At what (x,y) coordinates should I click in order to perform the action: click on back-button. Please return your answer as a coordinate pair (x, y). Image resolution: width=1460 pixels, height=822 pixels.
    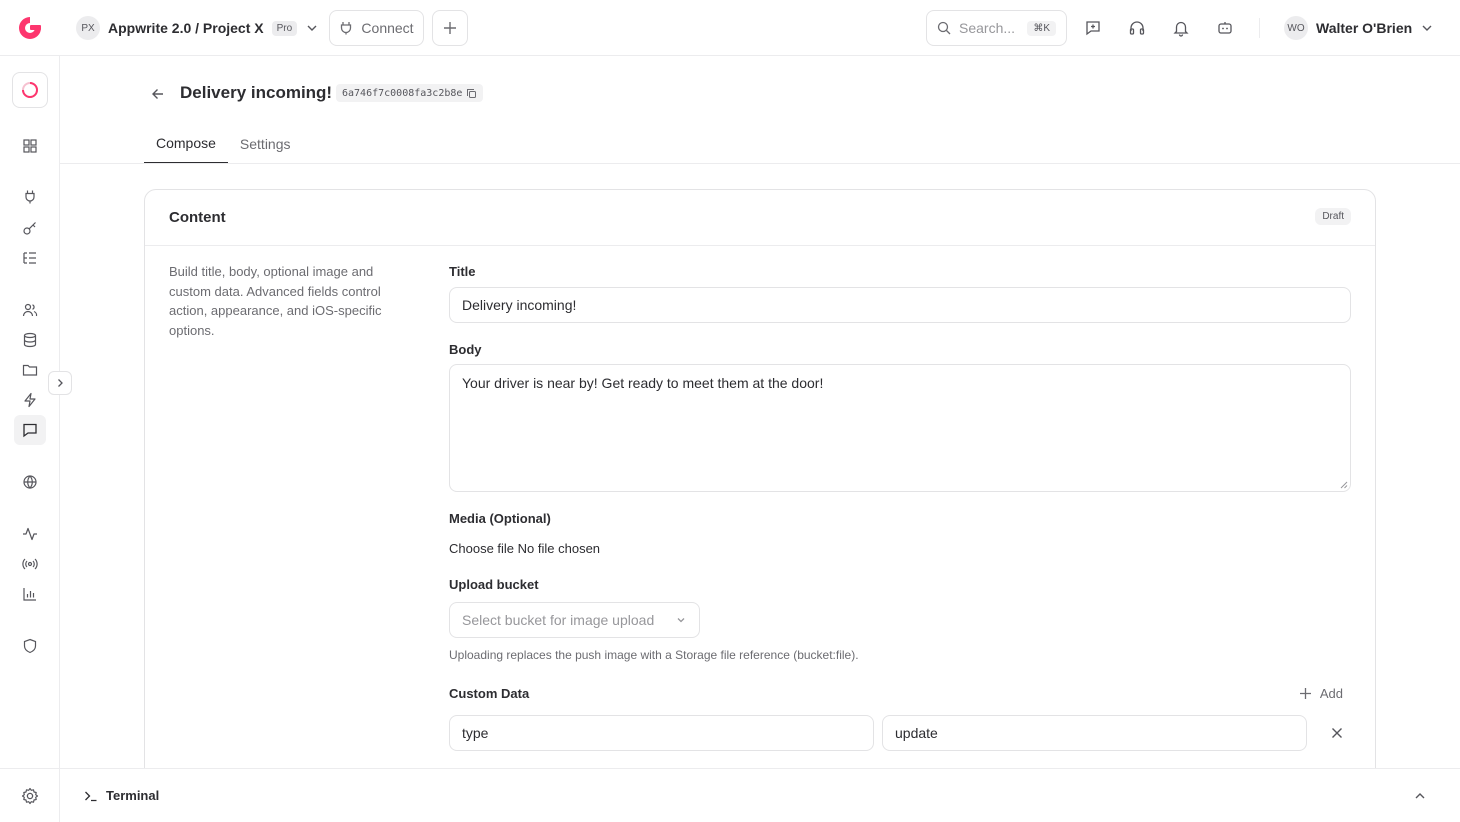
    Looking at the image, I should click on (158, 94).